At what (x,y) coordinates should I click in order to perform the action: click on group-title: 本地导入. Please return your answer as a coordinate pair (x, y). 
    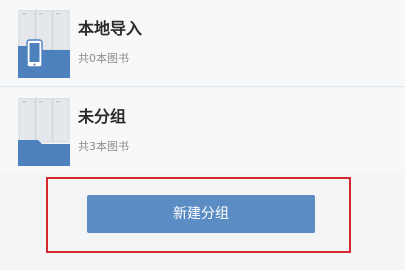
    Looking at the image, I should click on (110, 28).